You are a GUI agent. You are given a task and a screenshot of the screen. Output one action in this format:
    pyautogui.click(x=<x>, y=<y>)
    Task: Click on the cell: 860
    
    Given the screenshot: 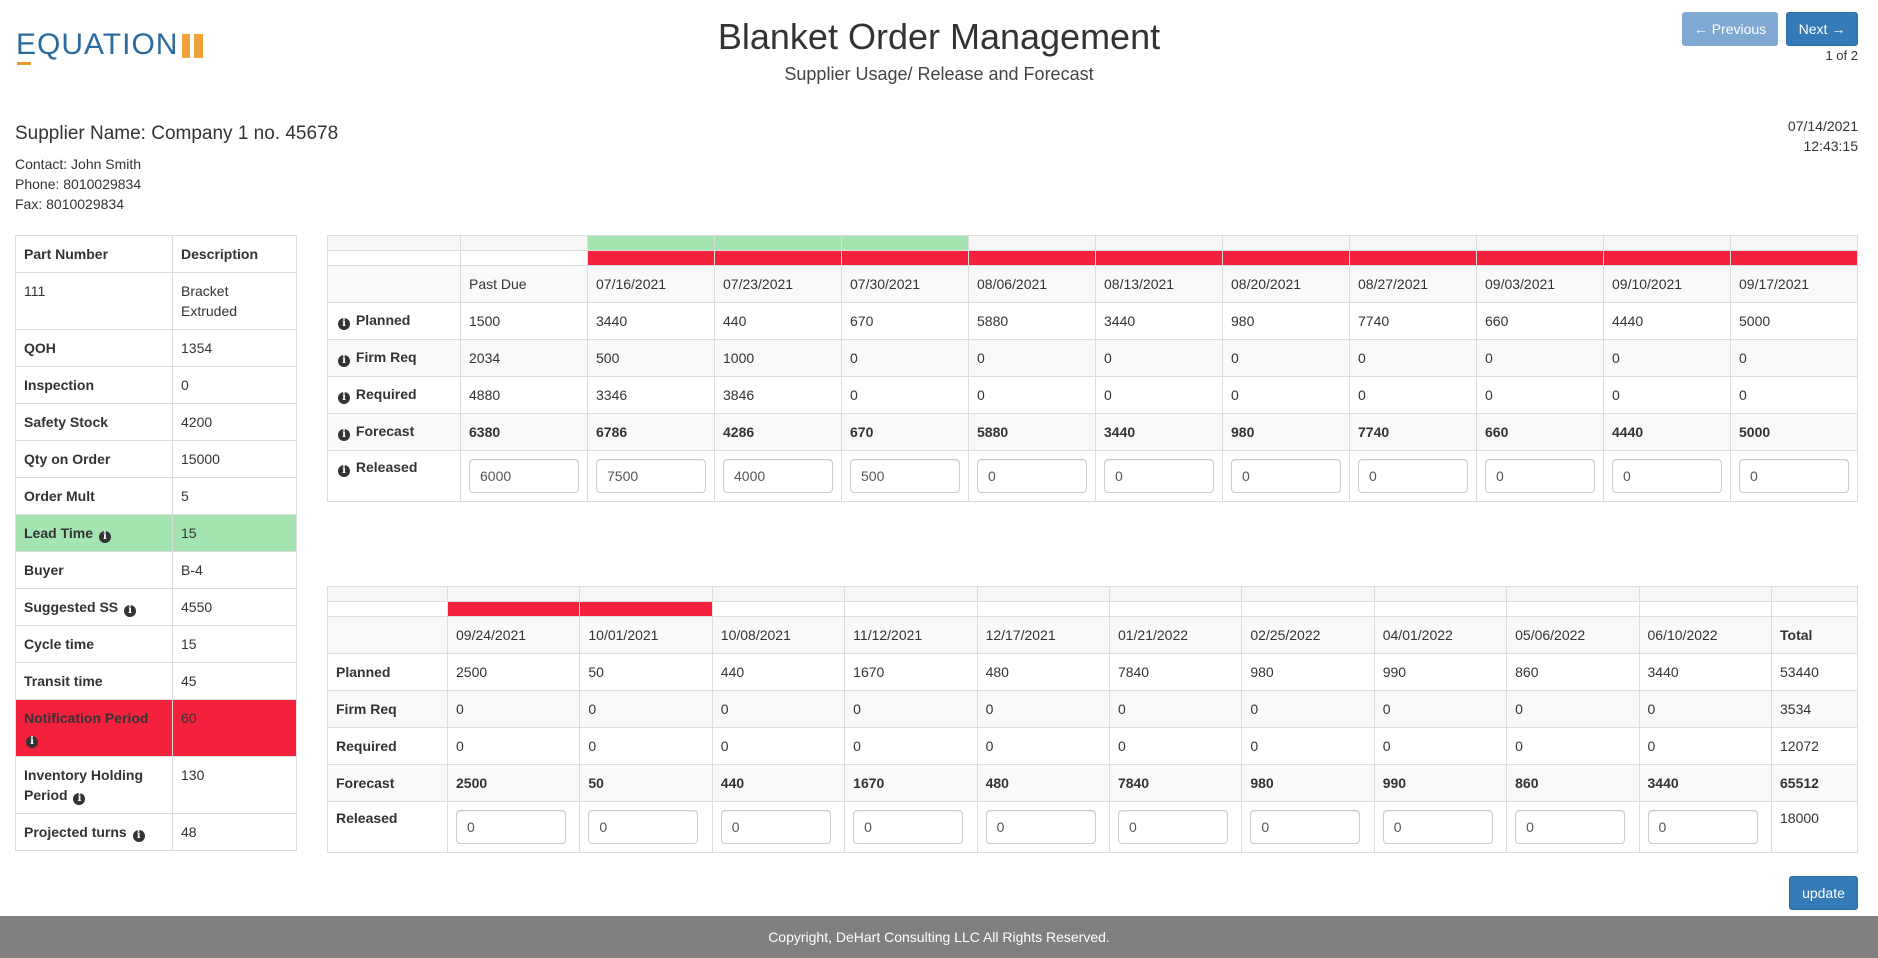 What is the action you would take?
    pyautogui.click(x=1573, y=672)
    